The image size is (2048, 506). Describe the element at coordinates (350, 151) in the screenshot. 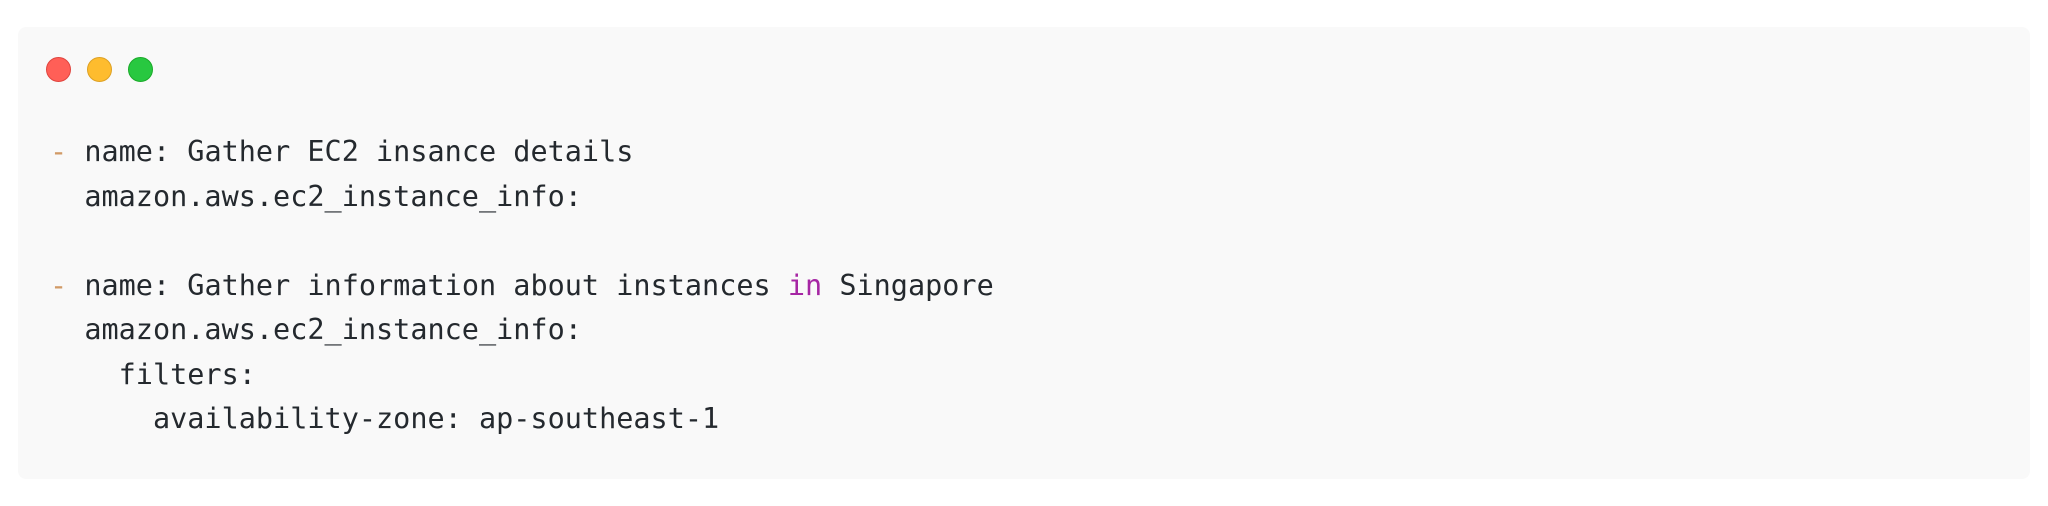

I see `code-text: name: Gather EC2 insance details` at that location.